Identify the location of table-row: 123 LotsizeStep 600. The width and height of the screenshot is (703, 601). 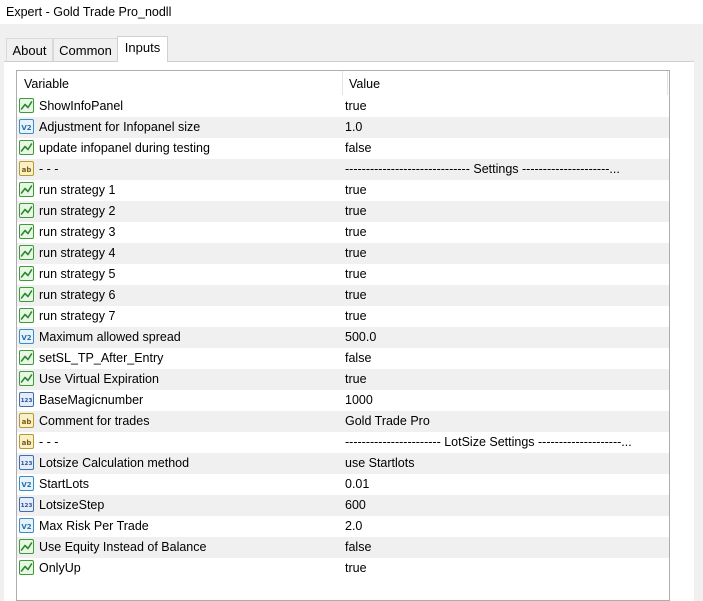
(343, 505).